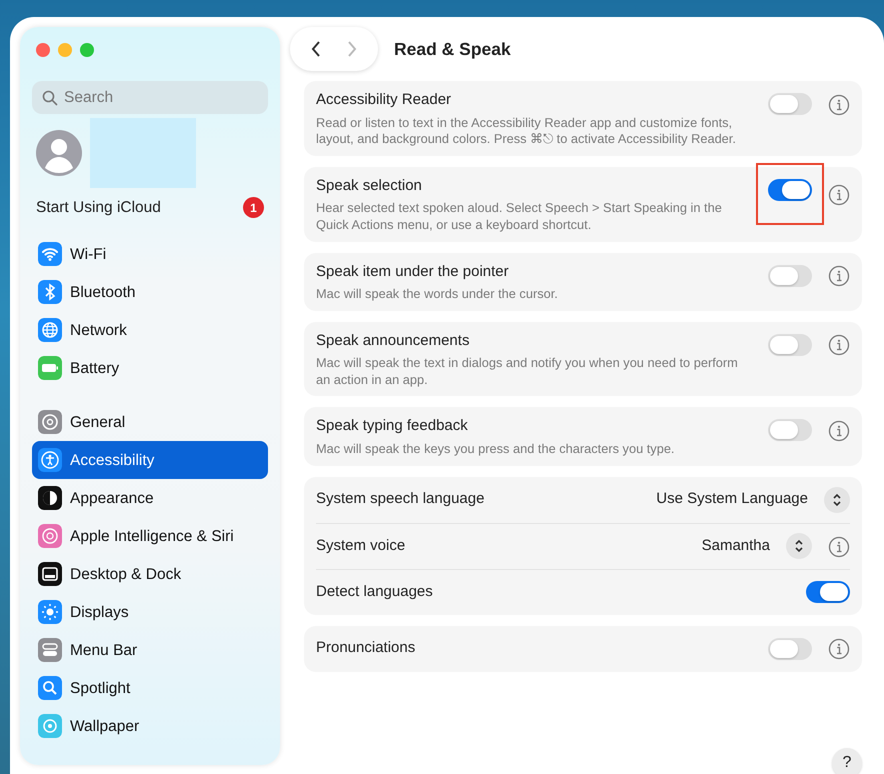 The height and width of the screenshot is (774, 884). Describe the element at coordinates (50, 650) in the screenshot. I see `switches-icon` at that location.